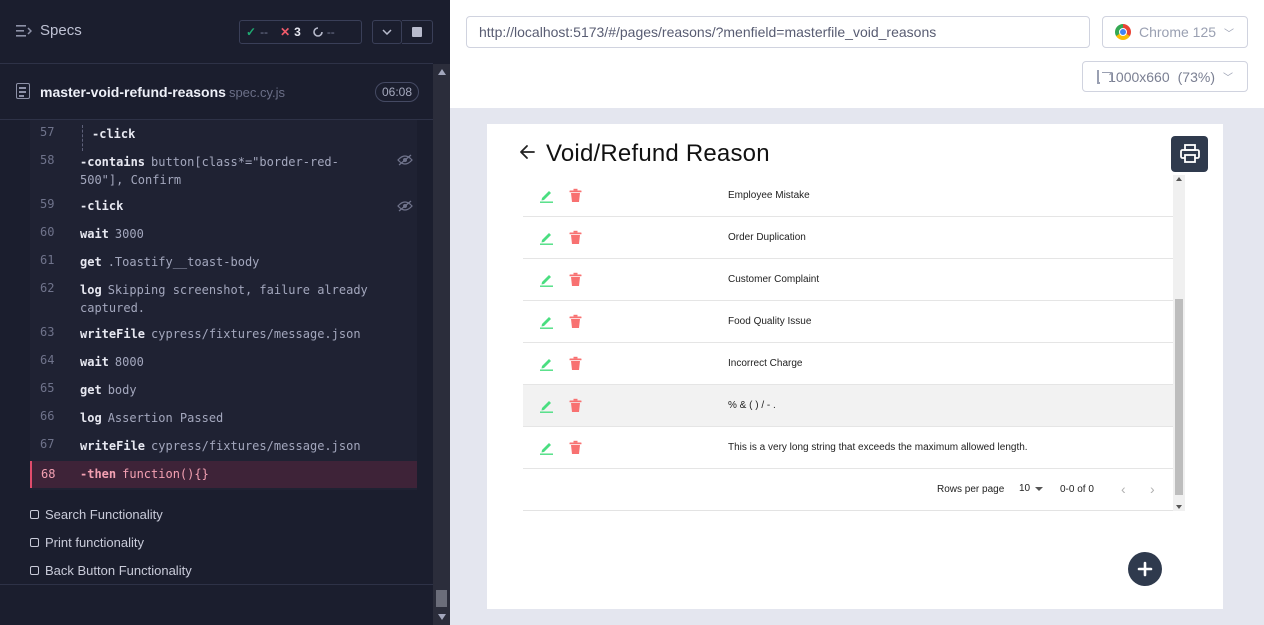 The width and height of the screenshot is (1264, 625). Describe the element at coordinates (23, 91) in the screenshot. I see `document-icon` at that location.